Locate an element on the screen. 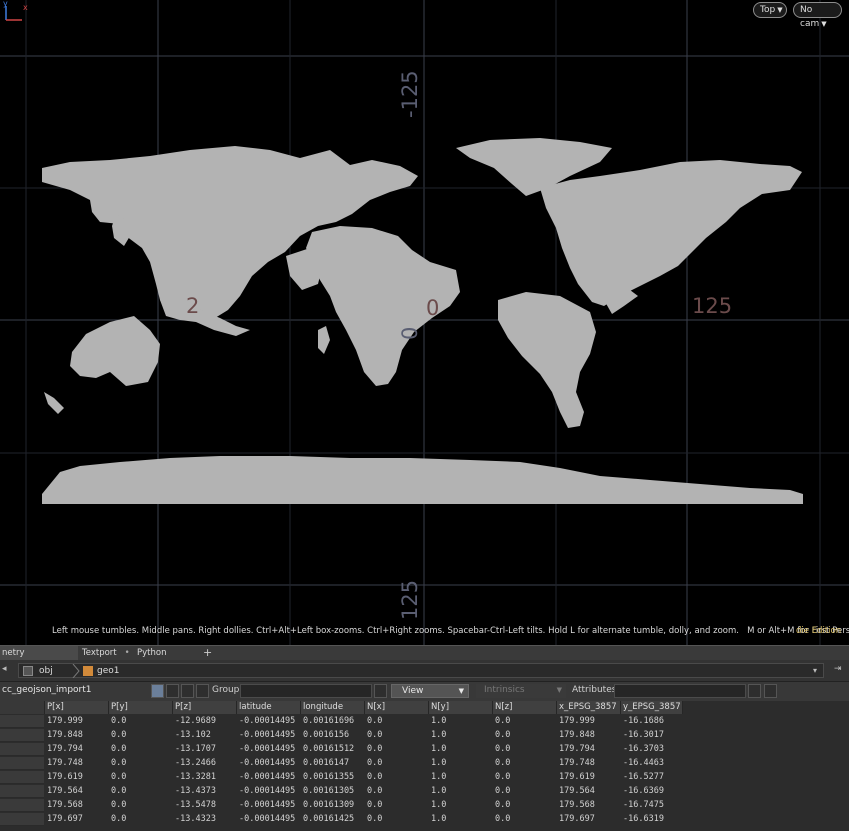  table-cell: 0.00161512 is located at coordinates (329, 749).